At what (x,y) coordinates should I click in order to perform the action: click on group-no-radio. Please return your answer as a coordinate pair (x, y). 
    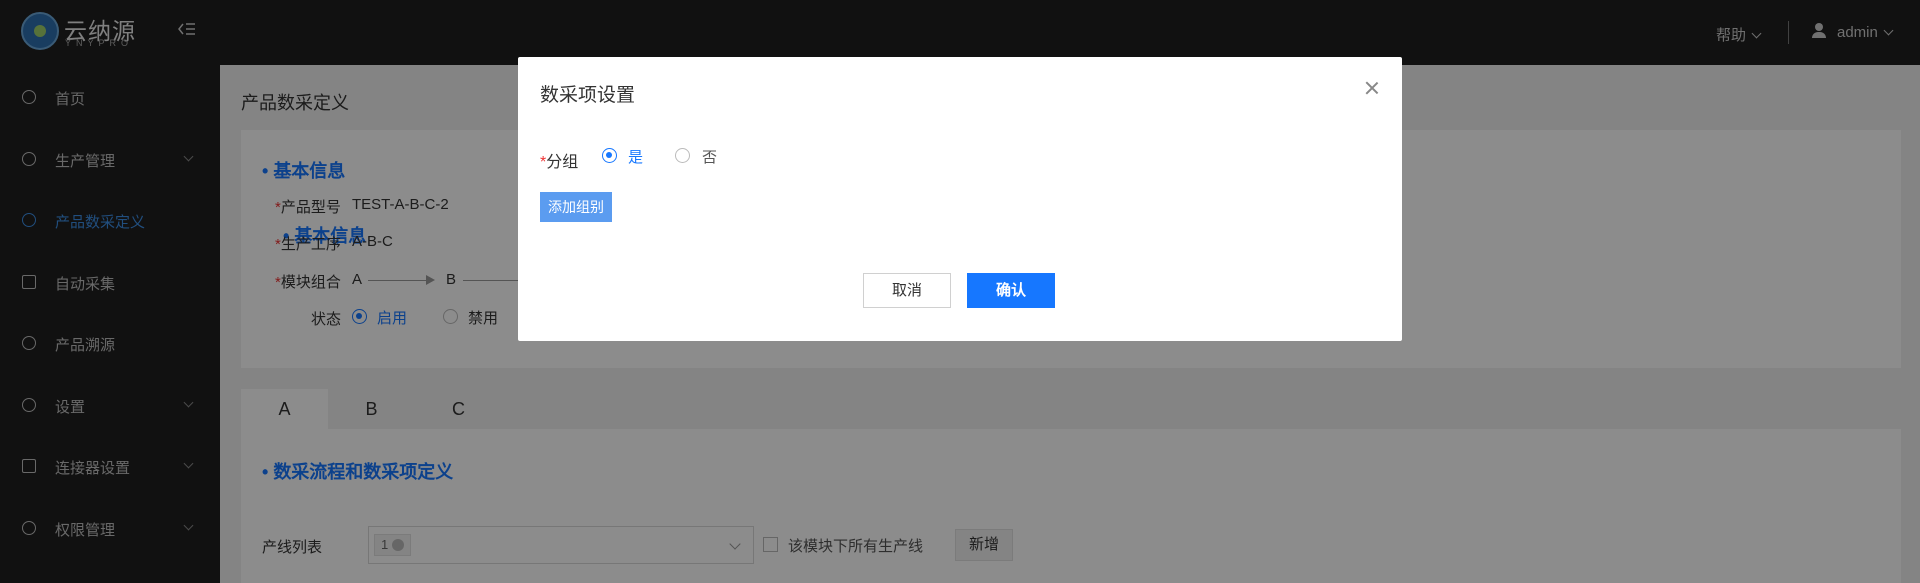
    Looking at the image, I should click on (682, 155).